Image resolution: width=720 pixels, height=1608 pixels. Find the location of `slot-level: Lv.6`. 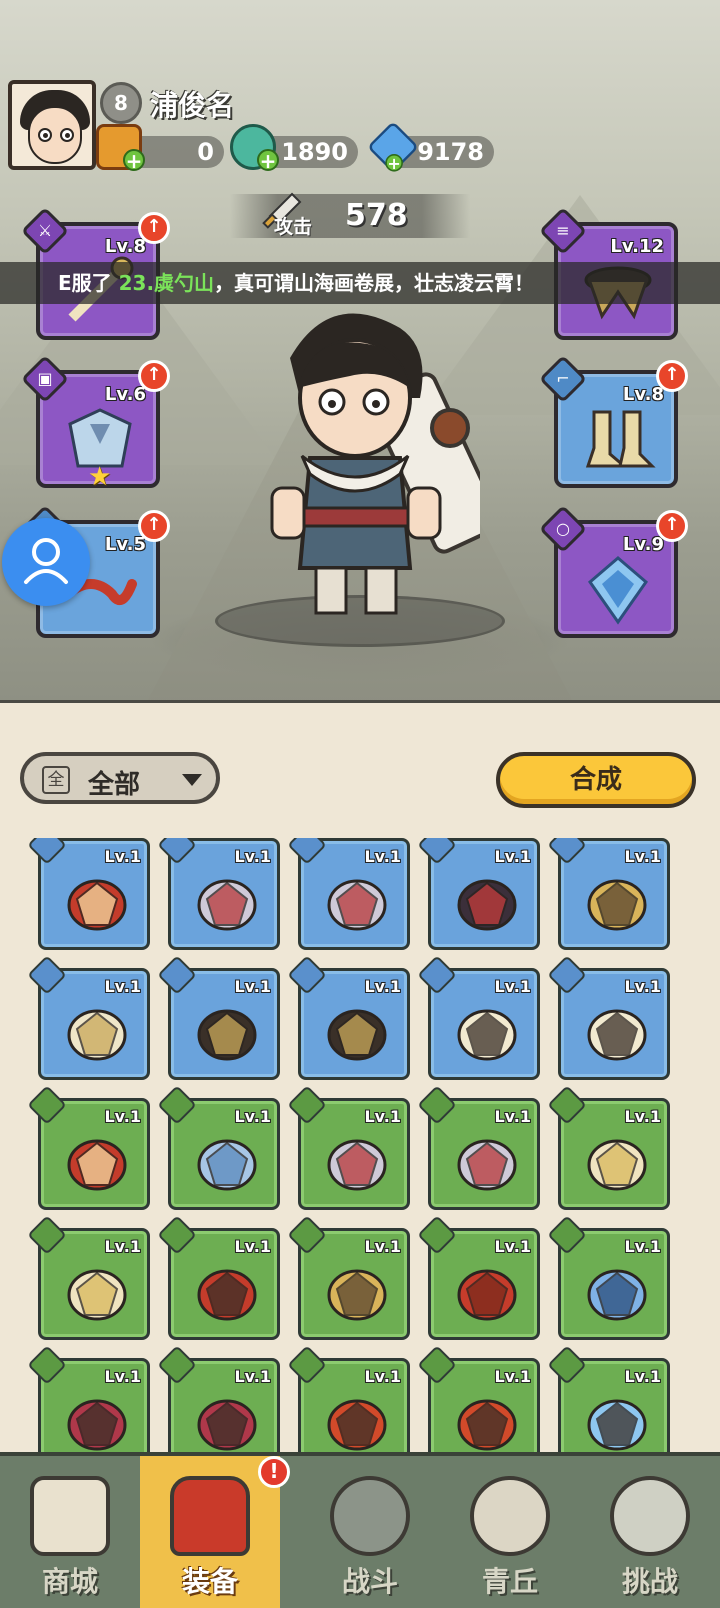

slot-level: Lv.6 is located at coordinates (125, 394).